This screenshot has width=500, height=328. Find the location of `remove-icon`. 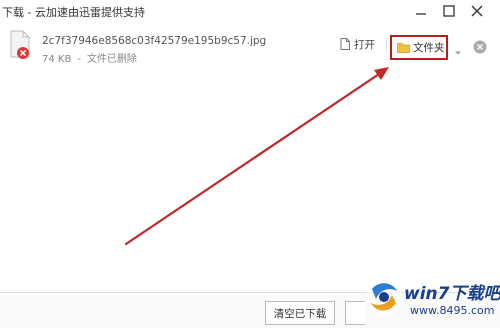

remove-icon is located at coordinates (480, 47).